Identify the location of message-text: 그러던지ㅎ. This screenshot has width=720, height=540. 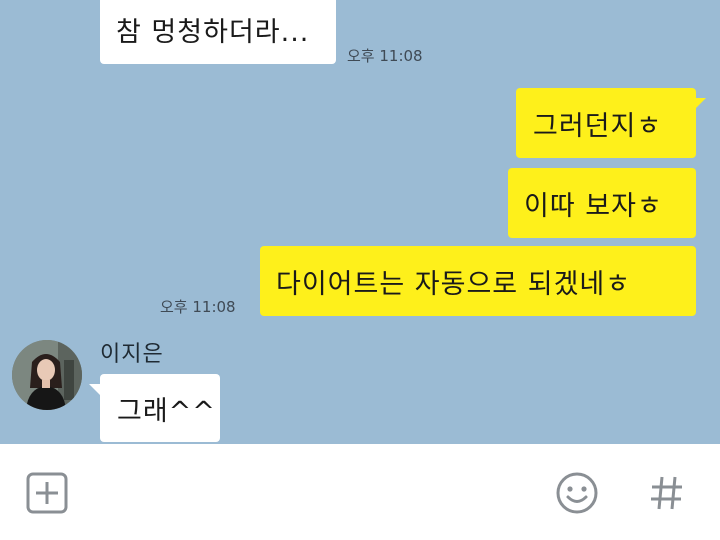
(598, 126).